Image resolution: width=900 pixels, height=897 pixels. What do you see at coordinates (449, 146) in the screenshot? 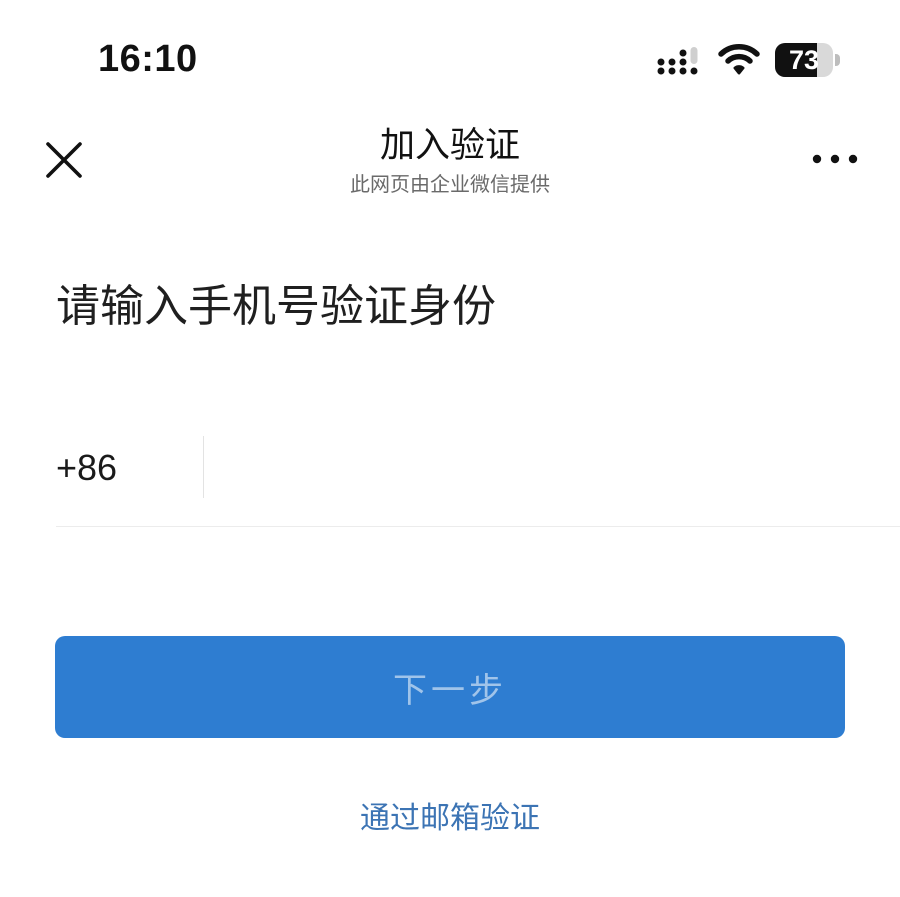
I see `page-title: 加入验证` at bounding box center [449, 146].